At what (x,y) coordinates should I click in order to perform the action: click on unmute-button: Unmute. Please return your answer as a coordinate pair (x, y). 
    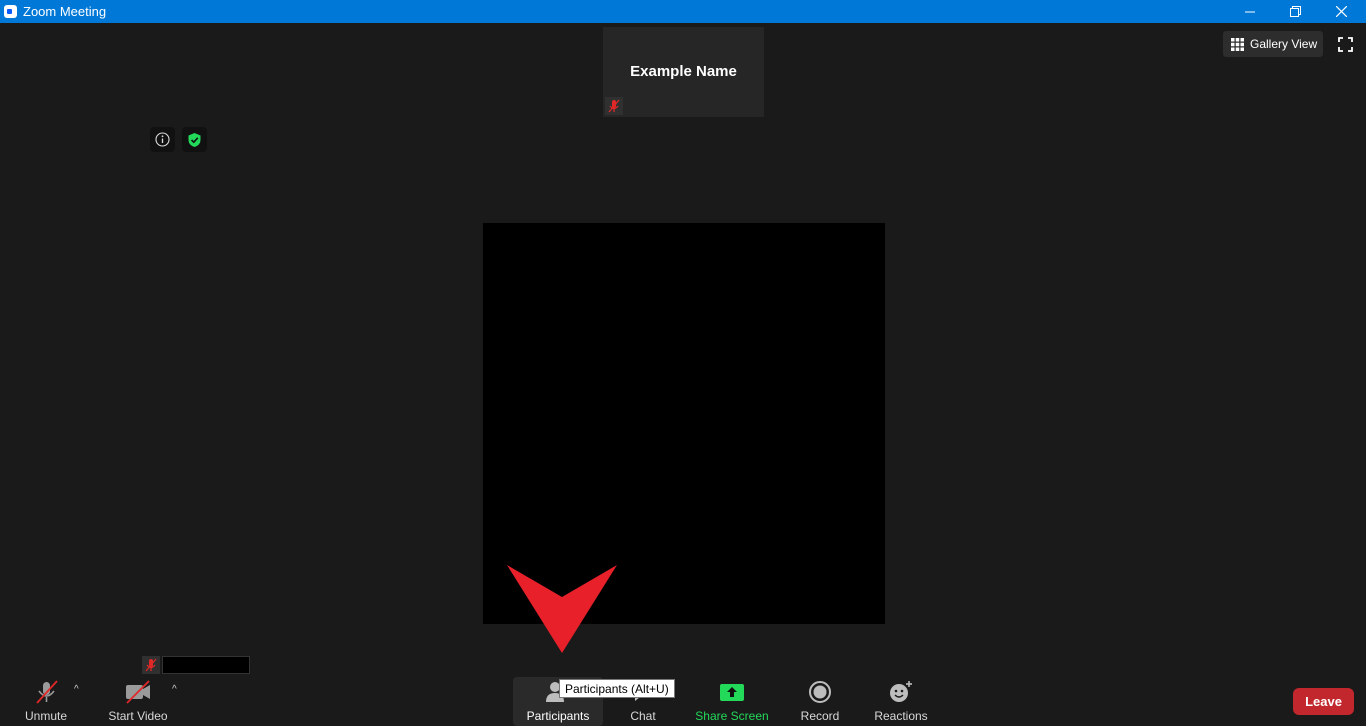
    Looking at the image, I should click on (46, 702).